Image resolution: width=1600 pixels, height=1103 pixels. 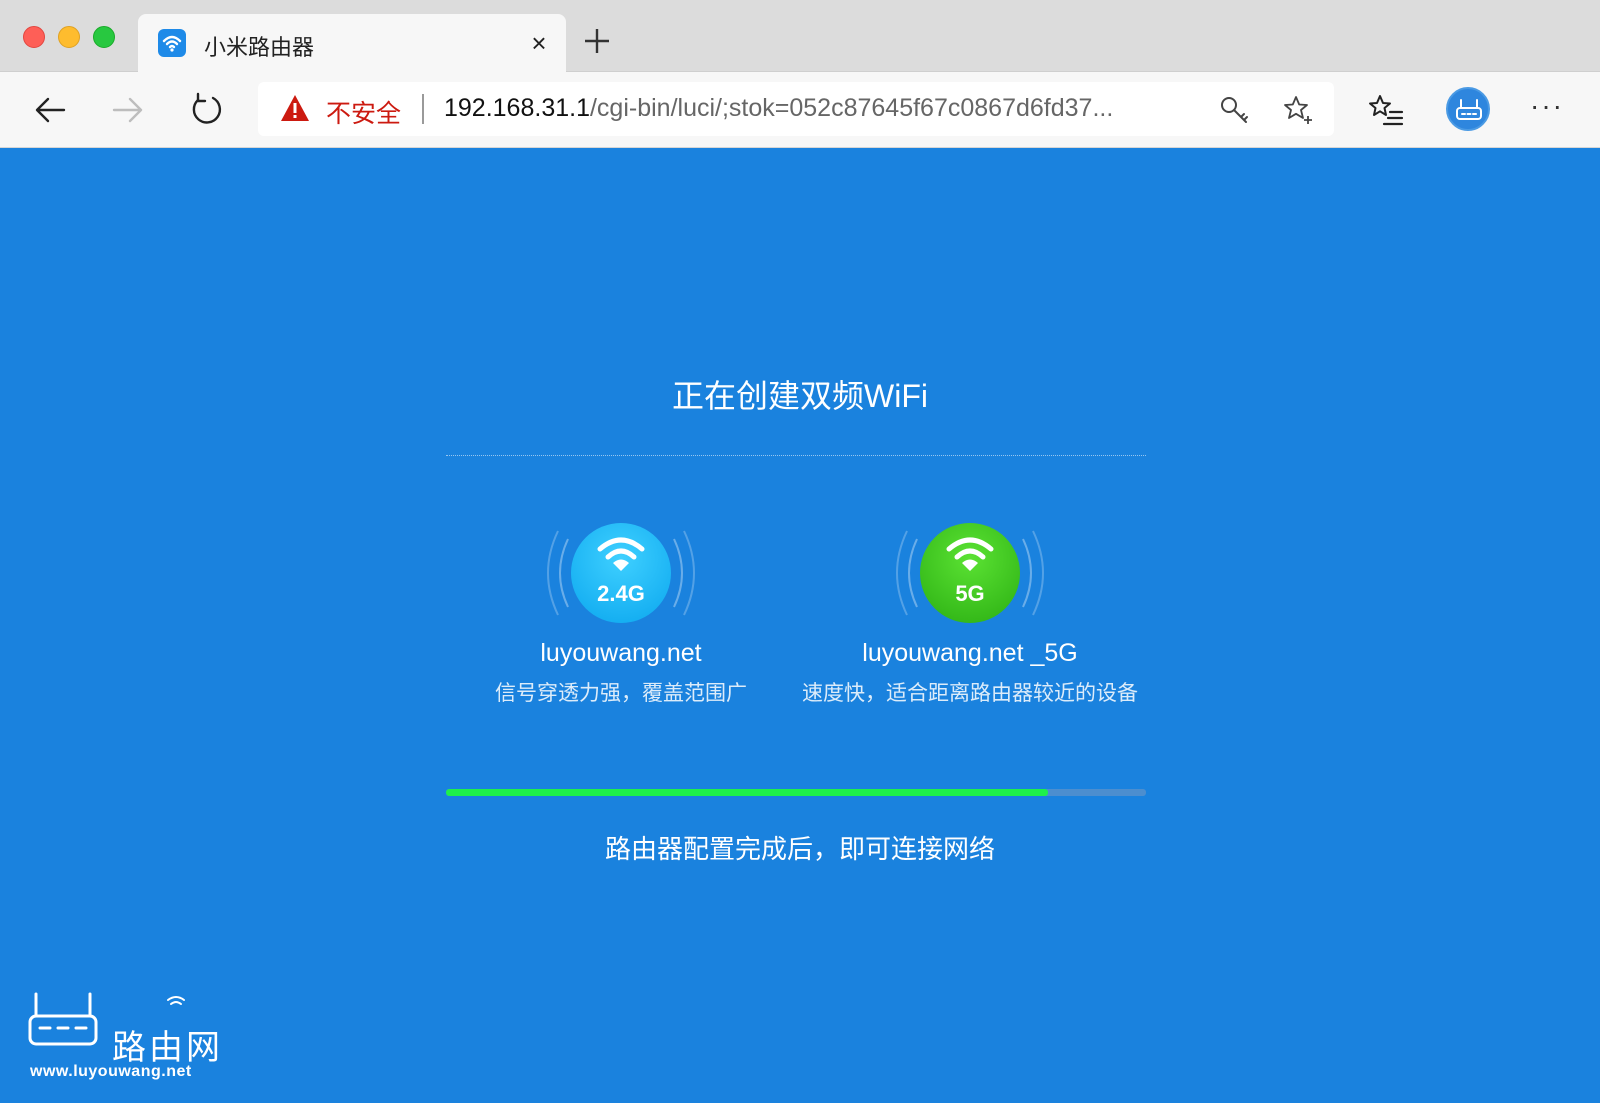 What do you see at coordinates (970, 593) in the screenshot?
I see `band-5g-label: 5G` at bounding box center [970, 593].